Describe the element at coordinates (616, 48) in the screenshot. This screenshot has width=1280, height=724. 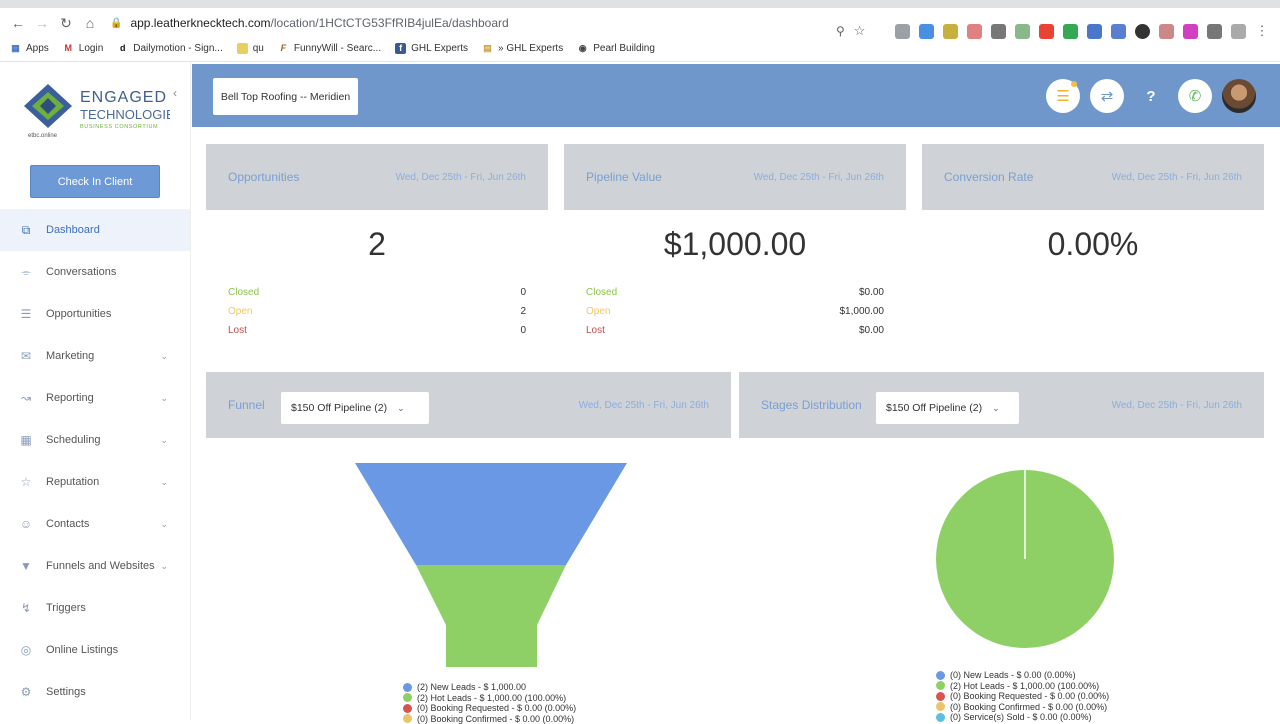
I see `bookmark-pearl-building: ◉Pearl Building` at that location.